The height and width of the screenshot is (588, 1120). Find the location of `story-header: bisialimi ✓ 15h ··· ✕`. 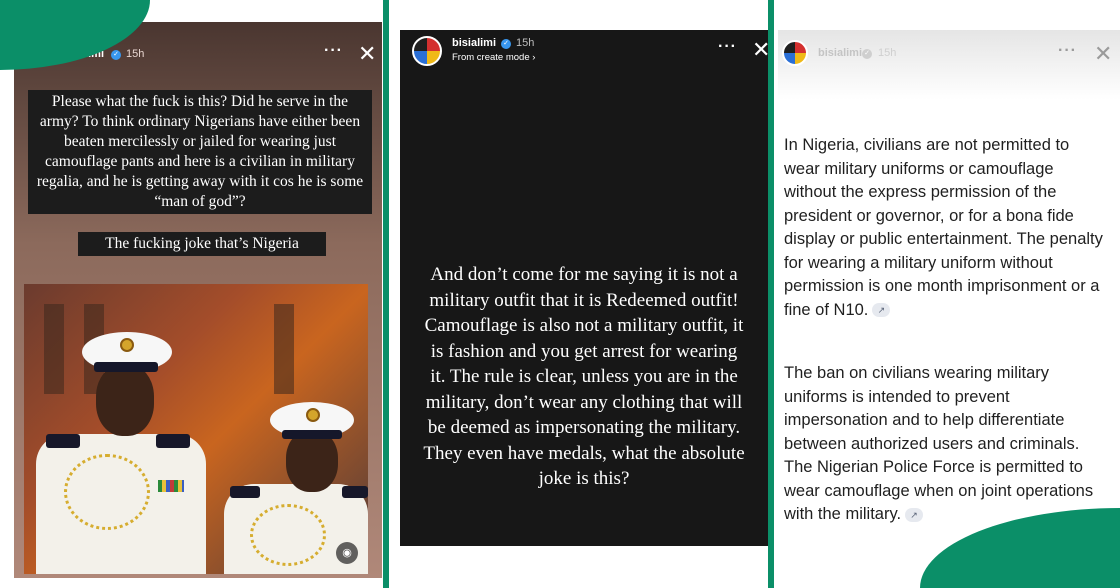

story-header: bisialimi ✓ 15h ··· ✕ is located at coordinates (949, 65).